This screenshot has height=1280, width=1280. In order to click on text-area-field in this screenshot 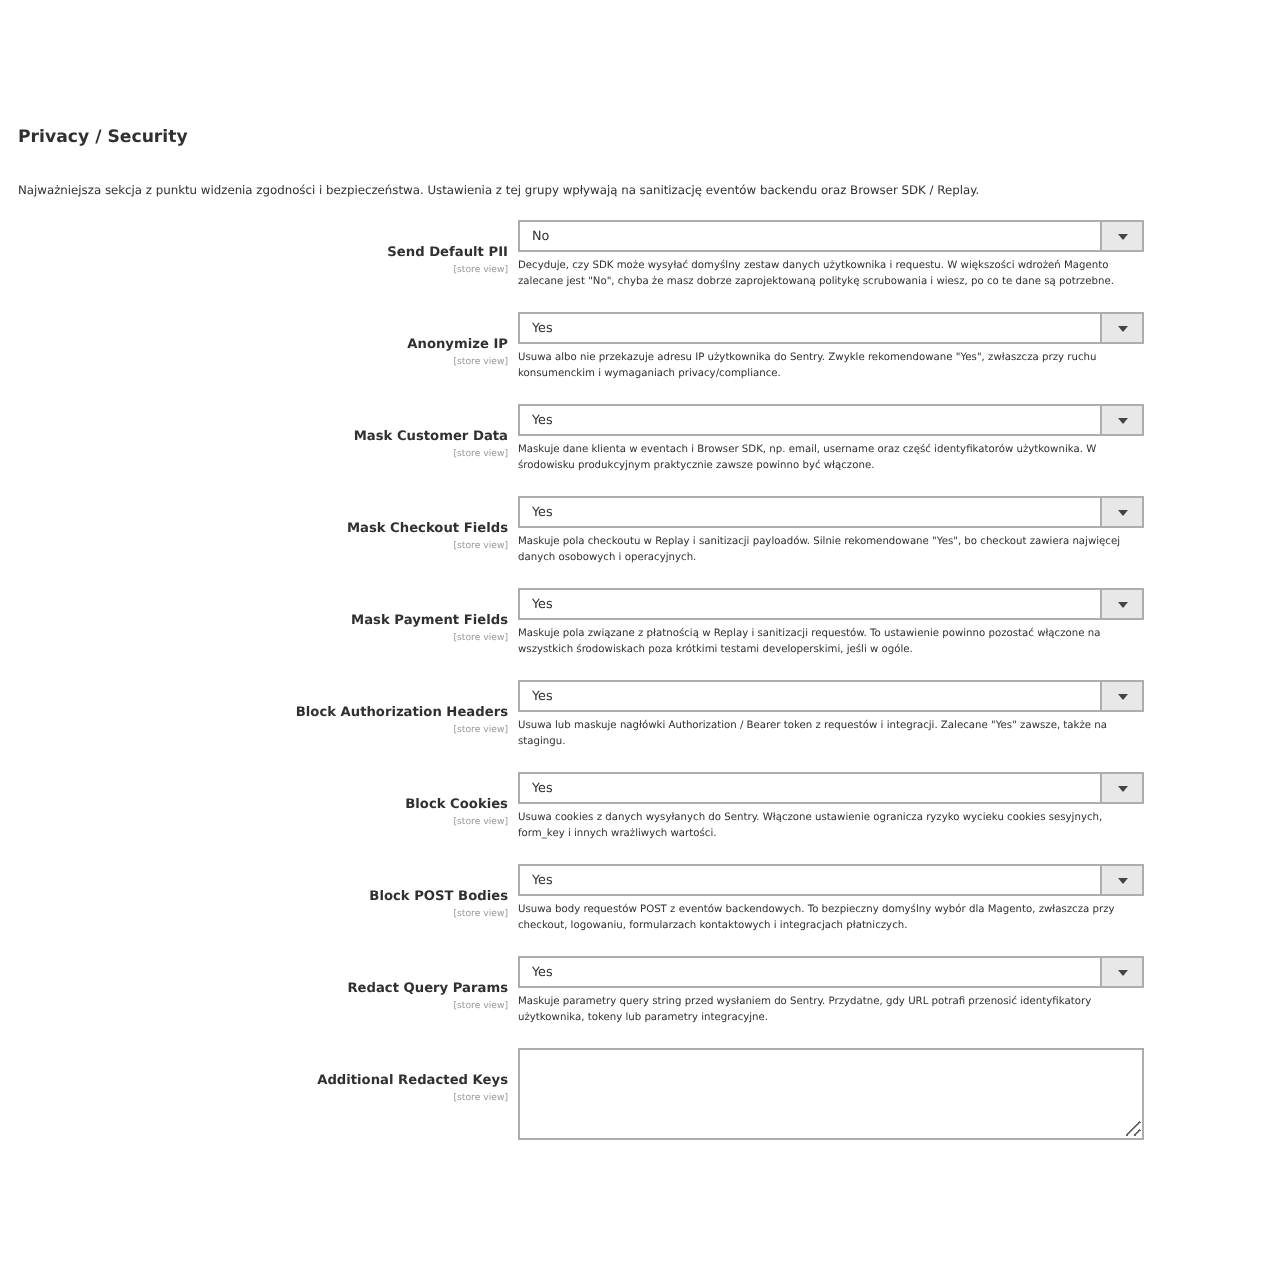, I will do `click(831, 1094)`.